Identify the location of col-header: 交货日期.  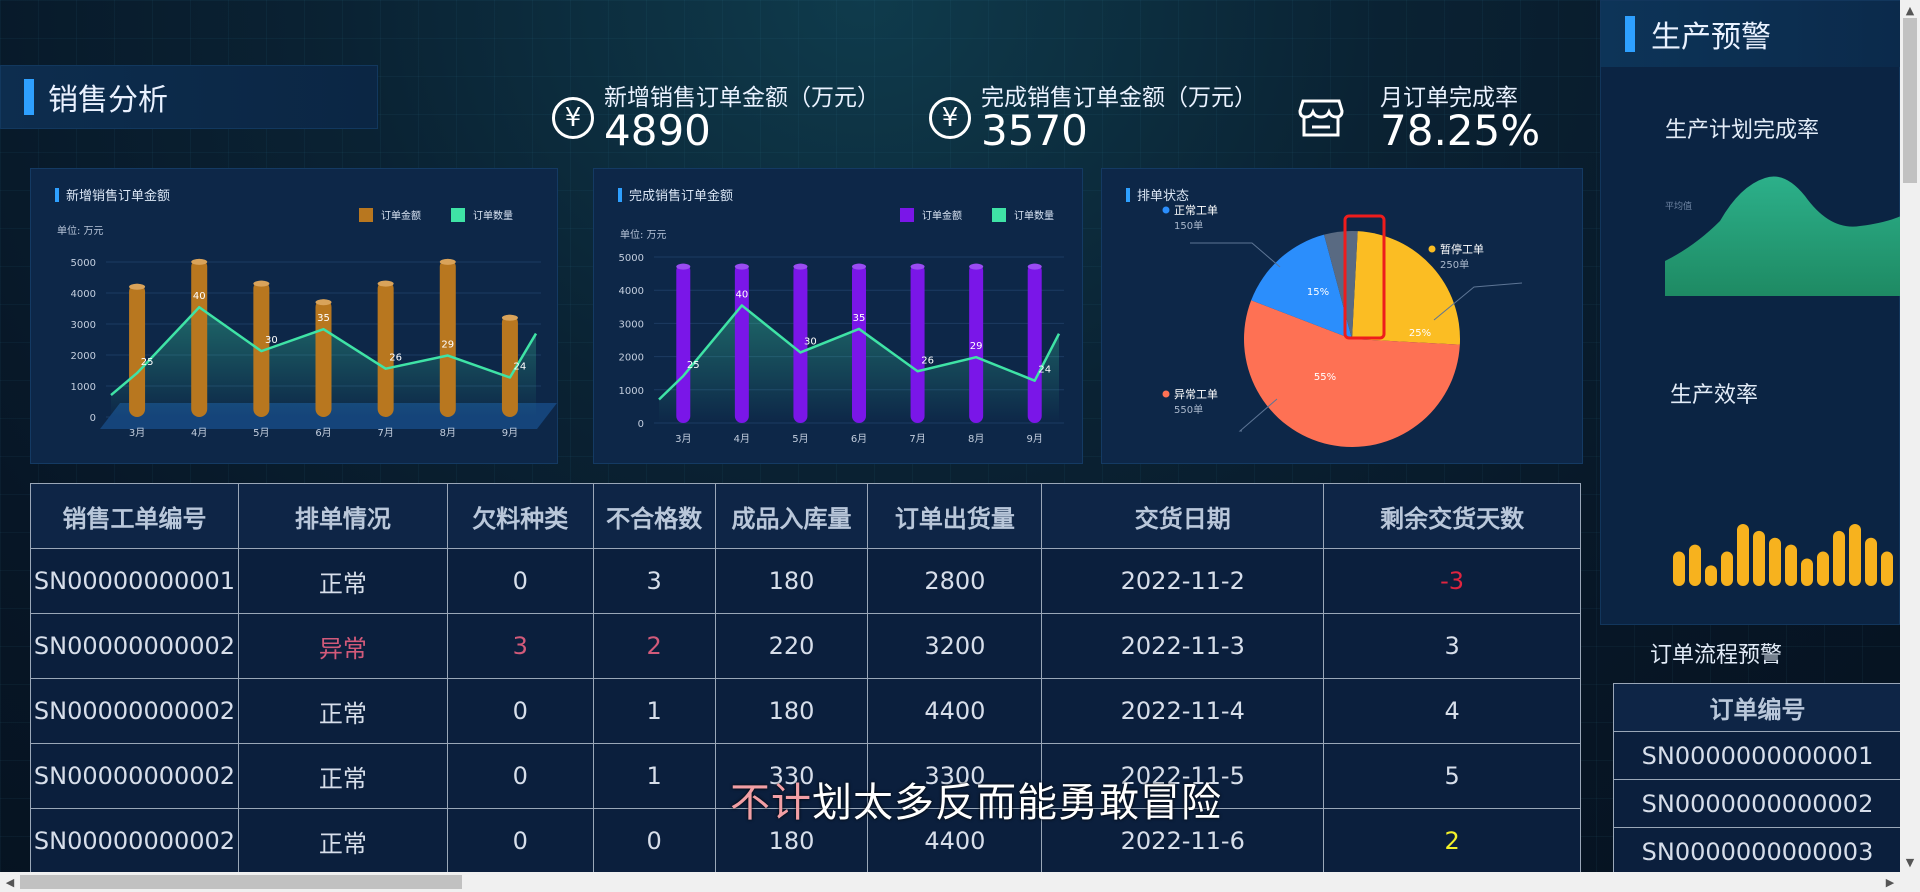
(1183, 516).